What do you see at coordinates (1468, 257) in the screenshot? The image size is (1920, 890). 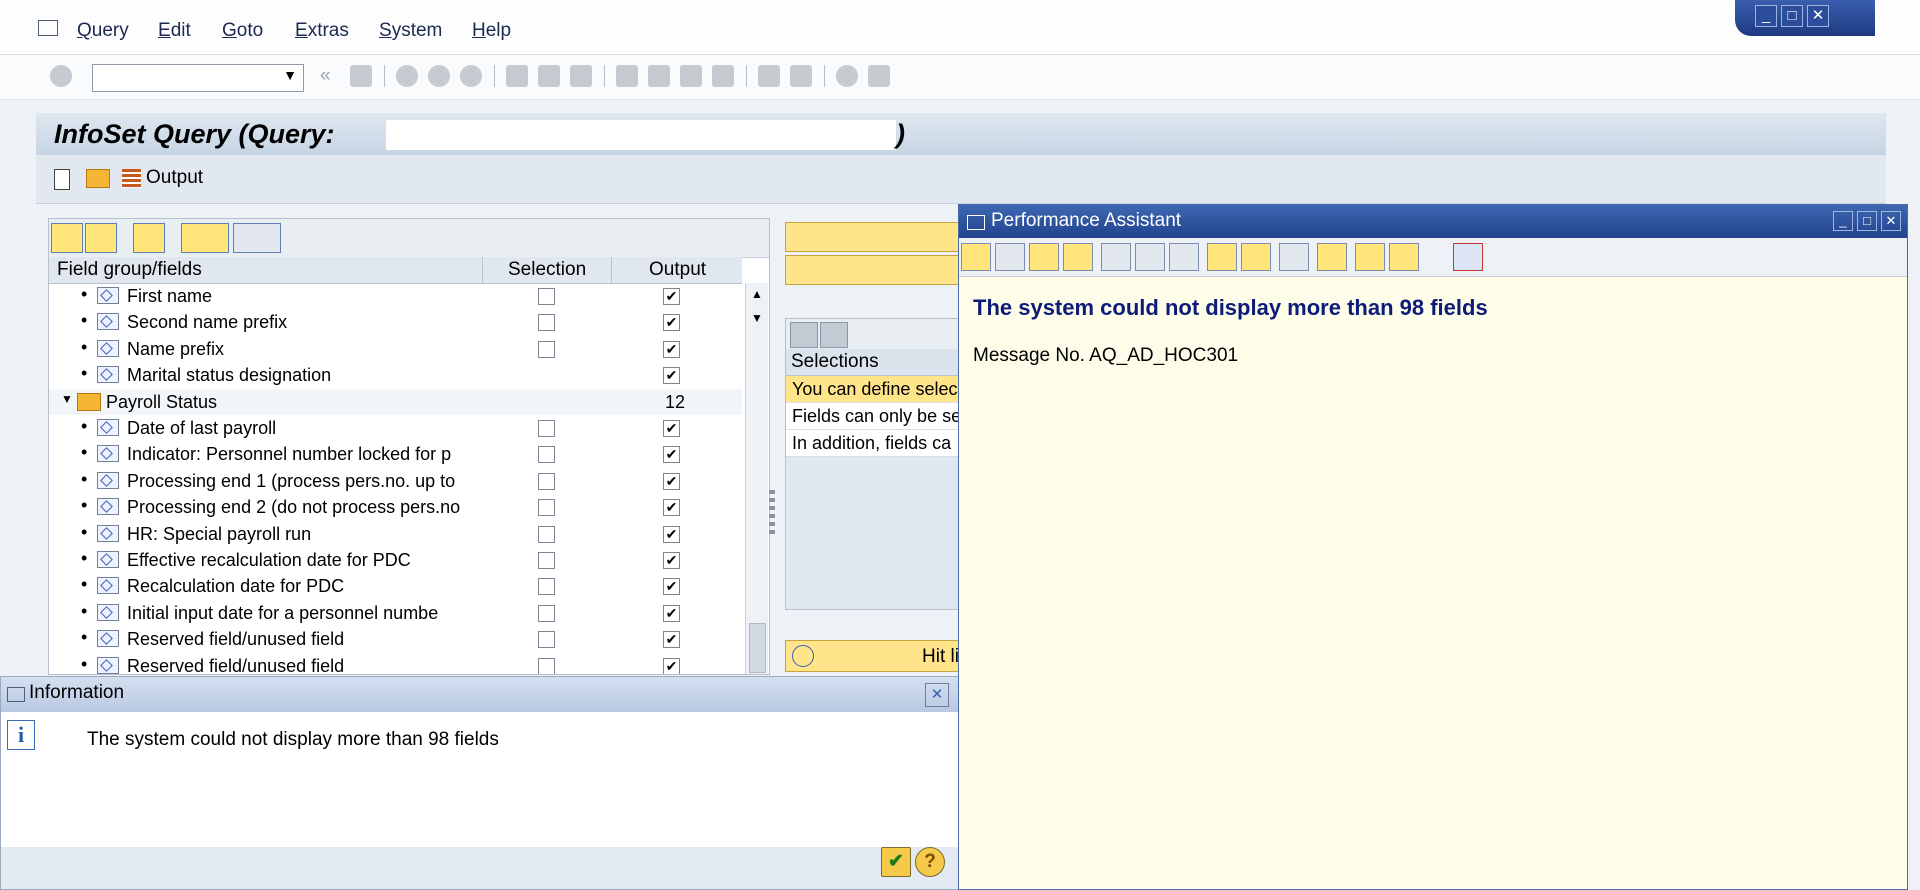 I see `close-help-icon` at bounding box center [1468, 257].